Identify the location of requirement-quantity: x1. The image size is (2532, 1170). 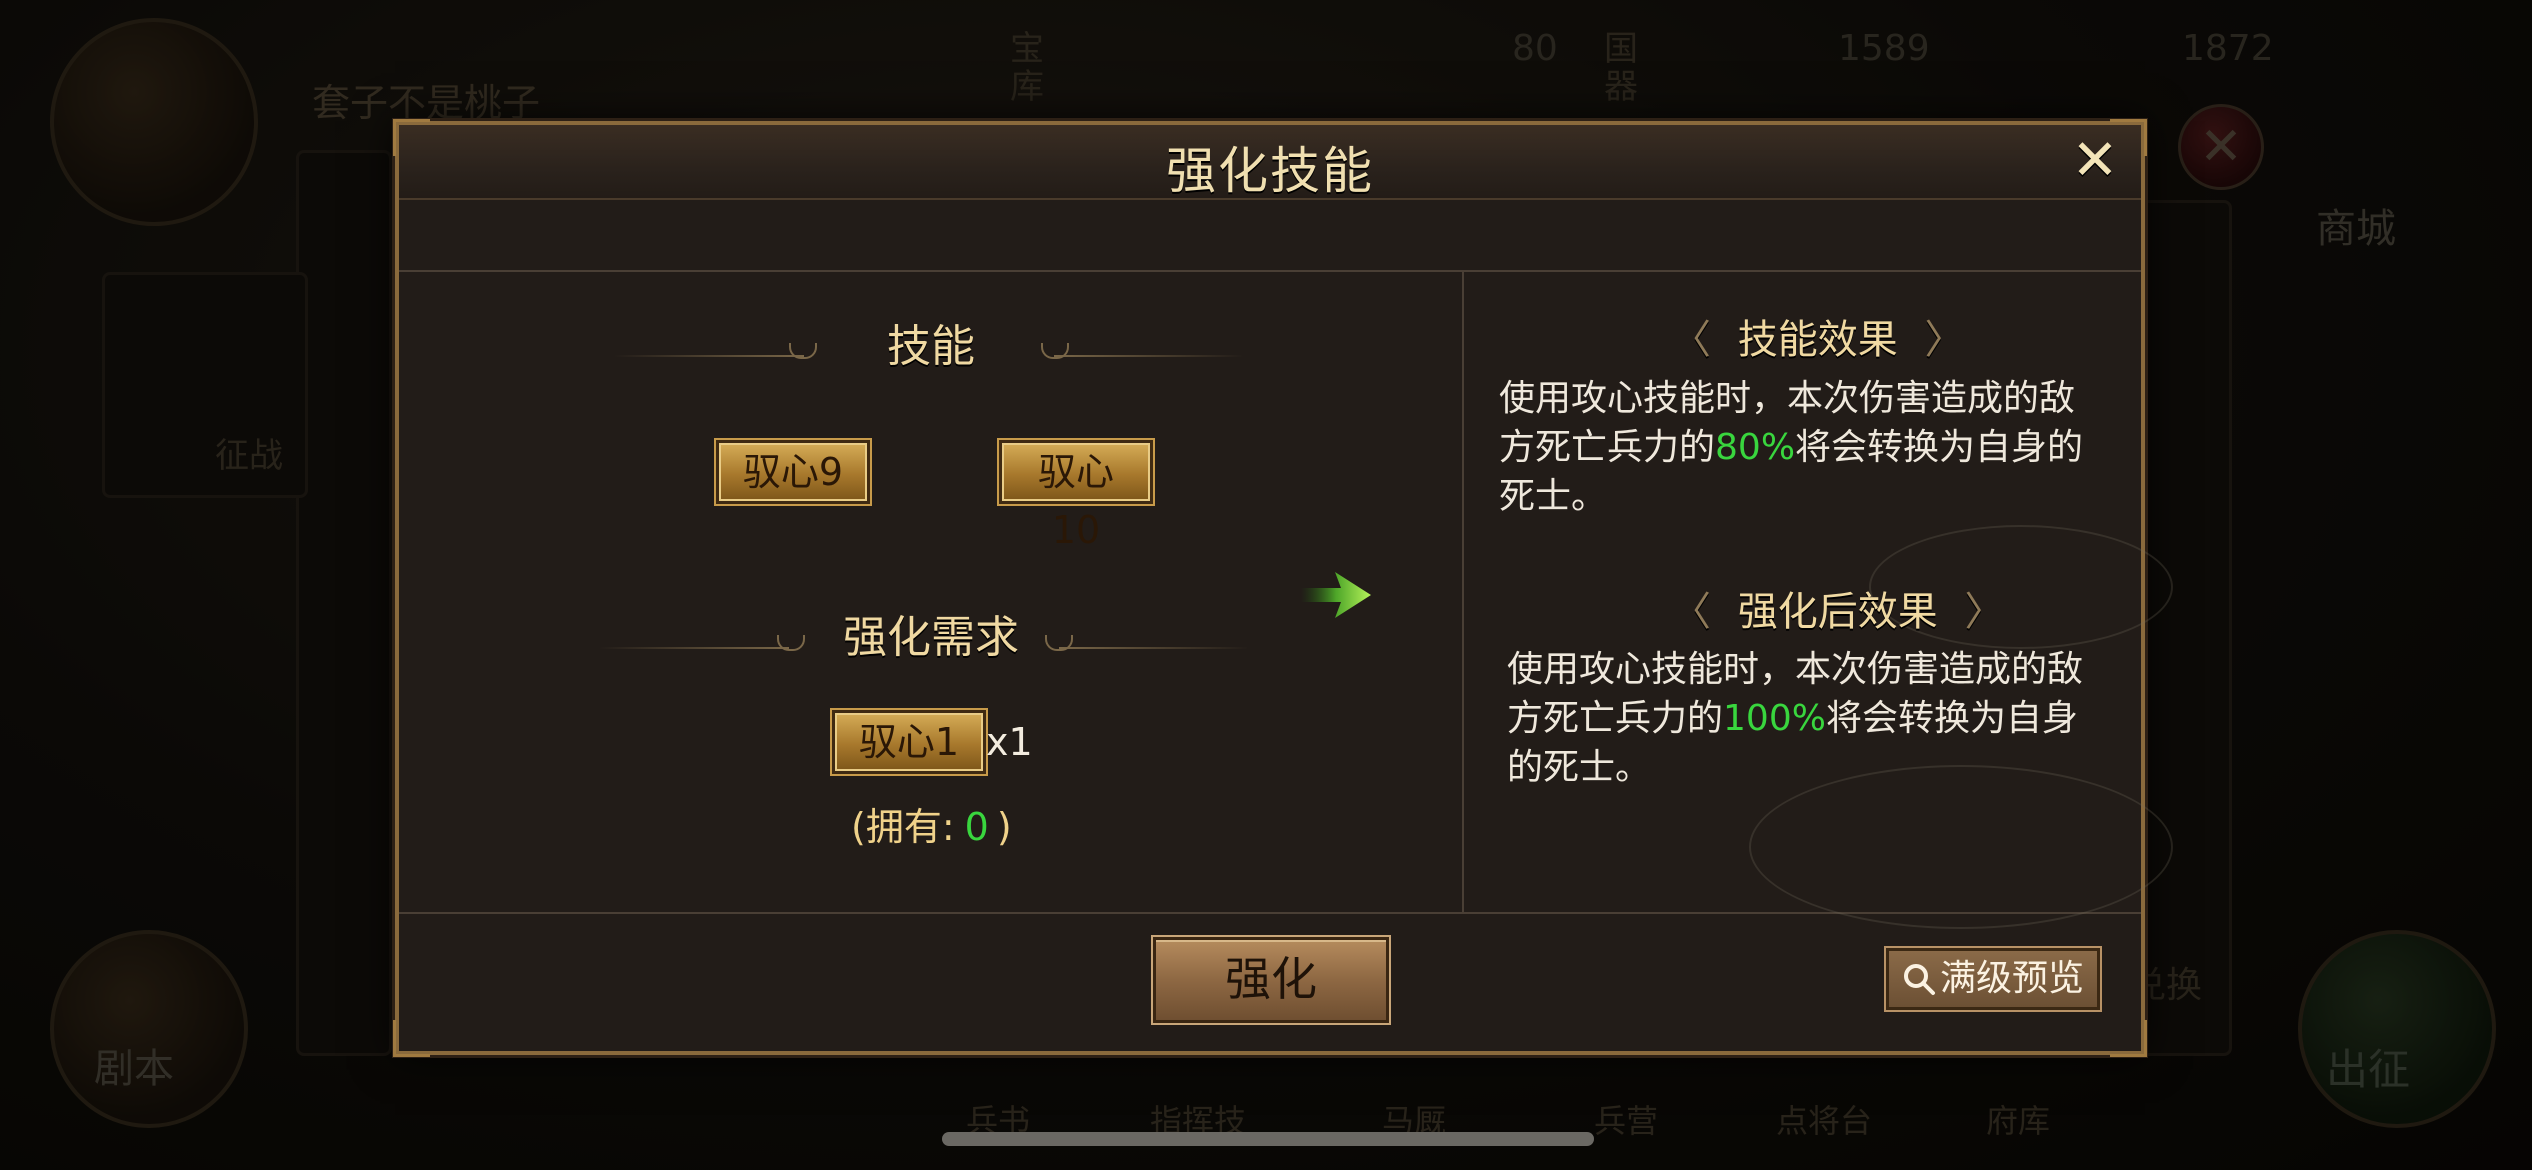
(1009, 742).